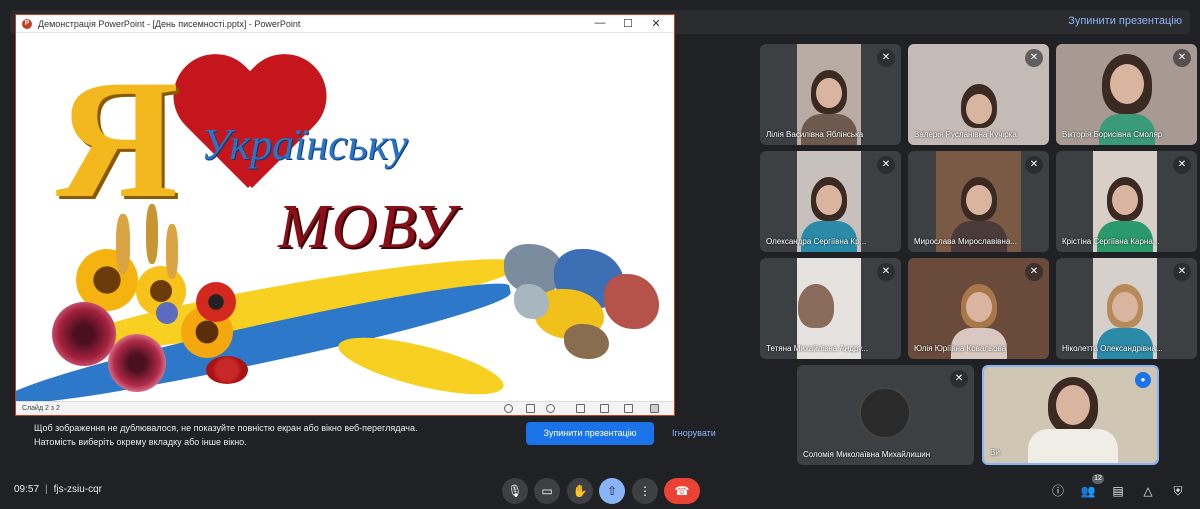  Describe the element at coordinates (628, 23) in the screenshot. I see `maximize-icon: ☐` at that location.